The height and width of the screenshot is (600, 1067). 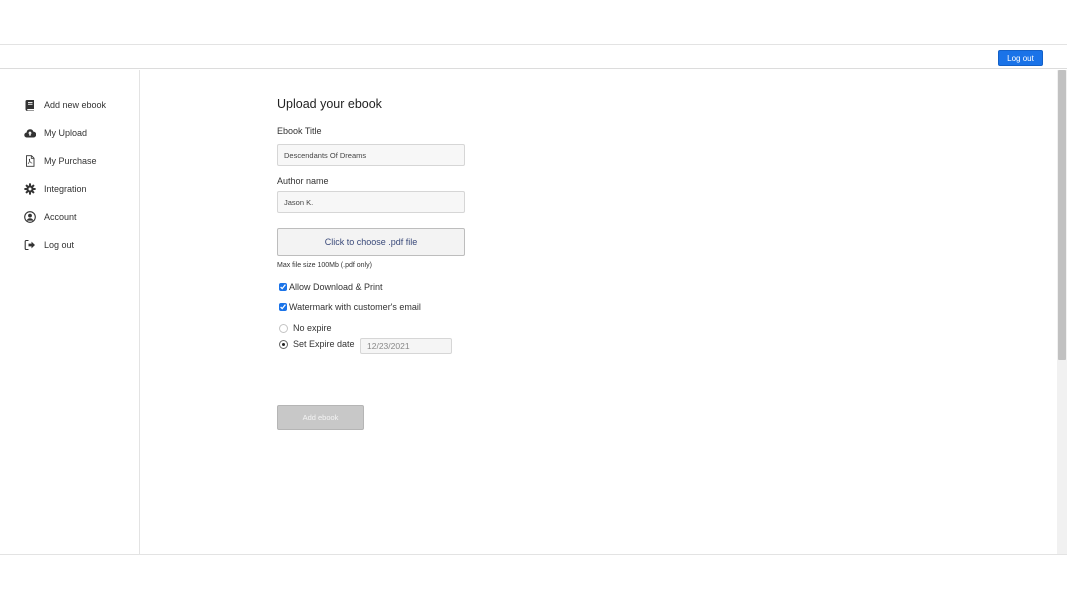 I want to click on allow-download-option: Allow Download & Print, so click(x=331, y=287).